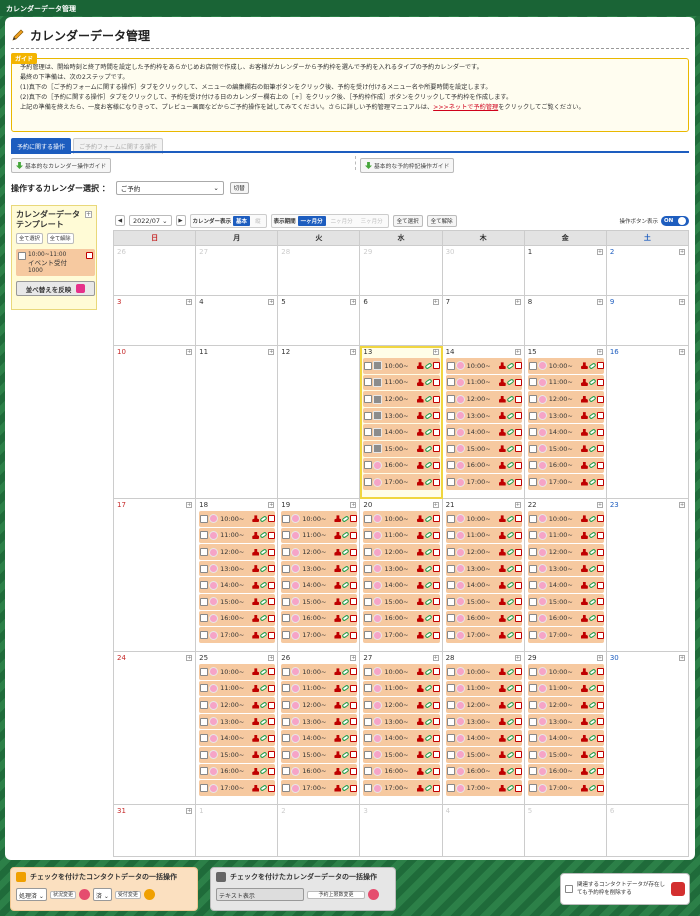 The image size is (700, 916). Describe the element at coordinates (88, 214) in the screenshot. I see `add-template-icon: +` at that location.